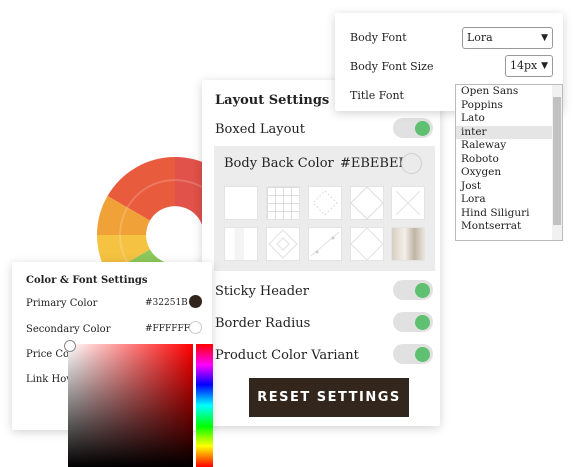  I want to click on body-font-value: Lora, so click(480, 37).